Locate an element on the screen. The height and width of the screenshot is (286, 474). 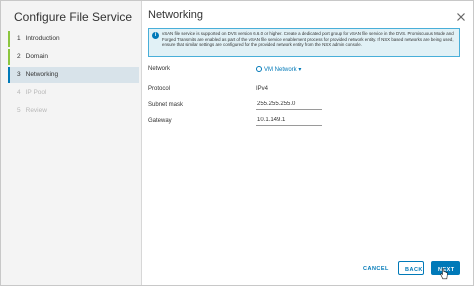
step-number: 3 is located at coordinates (19, 74).